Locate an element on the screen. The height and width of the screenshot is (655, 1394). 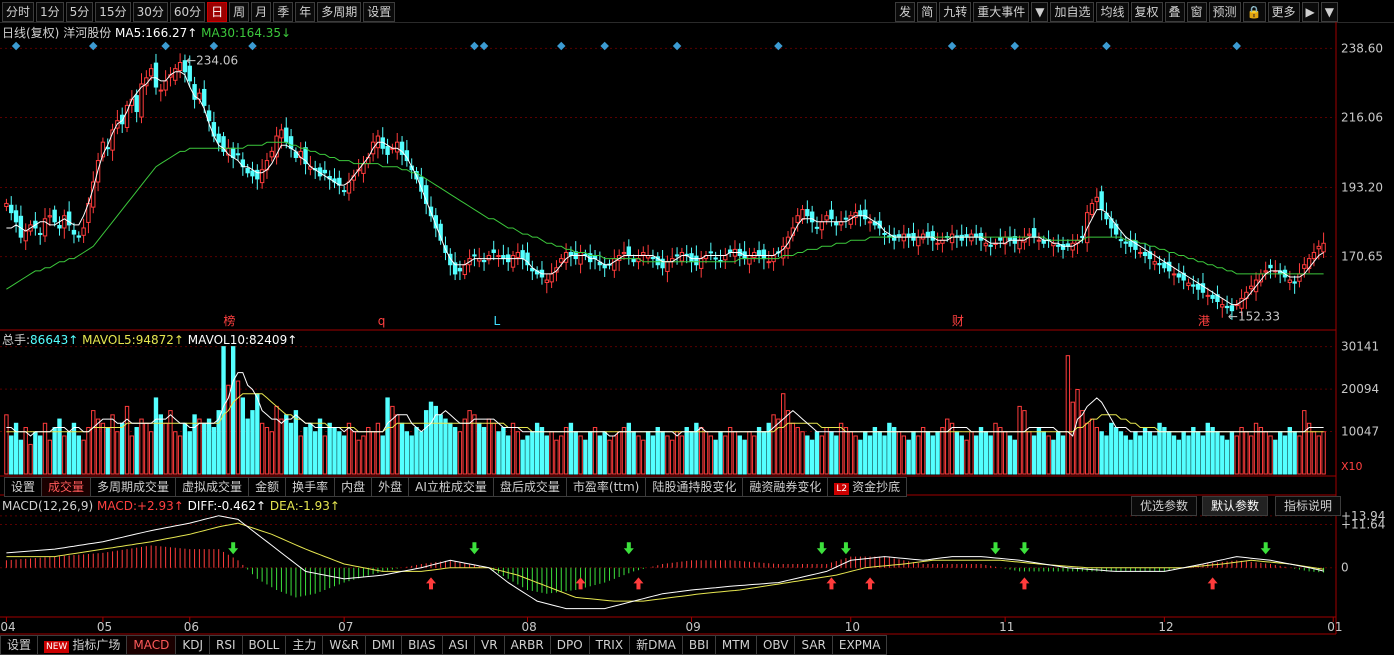
tool-button-6: 均线 is located at coordinates (1112, 12).